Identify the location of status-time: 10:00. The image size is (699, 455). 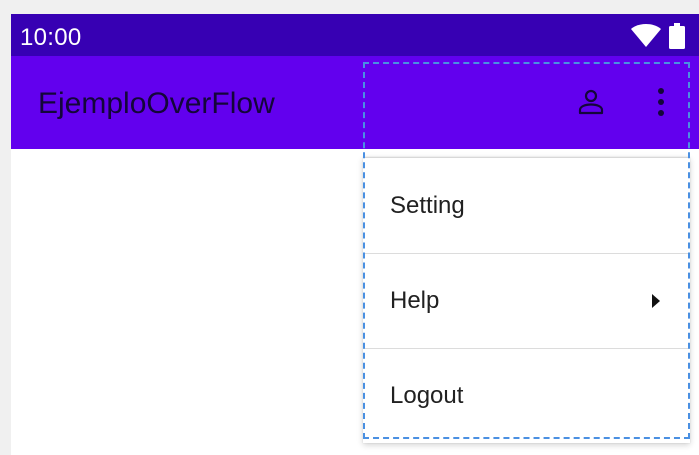
(51, 37).